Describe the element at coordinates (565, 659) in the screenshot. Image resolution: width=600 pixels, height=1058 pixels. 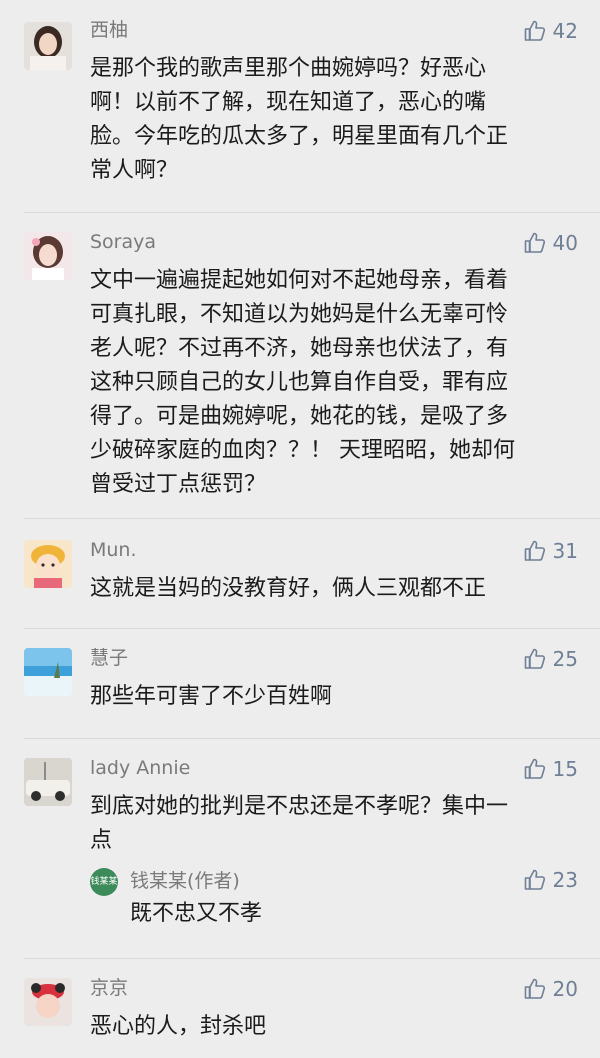
I see `like-count: 25` at that location.